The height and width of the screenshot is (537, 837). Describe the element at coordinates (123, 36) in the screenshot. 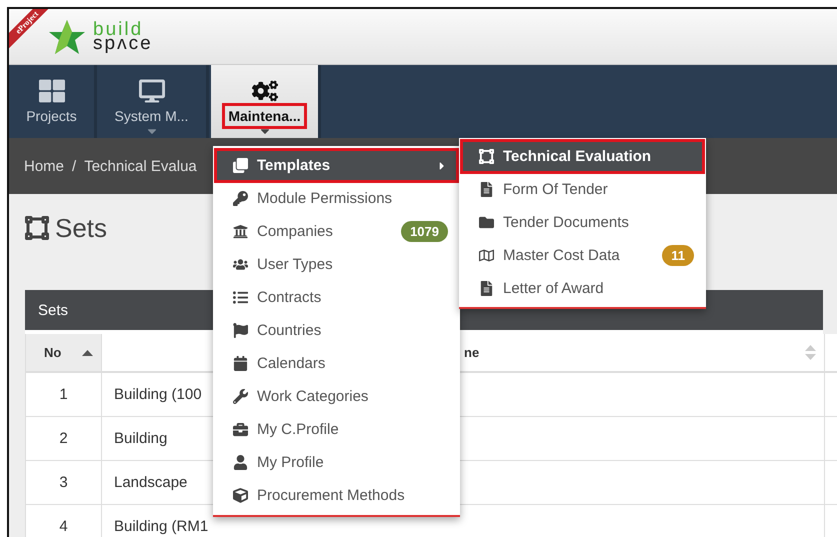

I see `logo-text: build spʌce` at that location.